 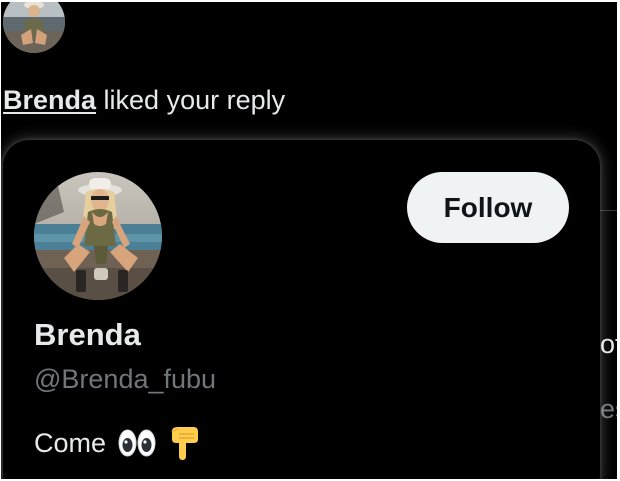 I want to click on profile-avatar, so click(x=98, y=236).